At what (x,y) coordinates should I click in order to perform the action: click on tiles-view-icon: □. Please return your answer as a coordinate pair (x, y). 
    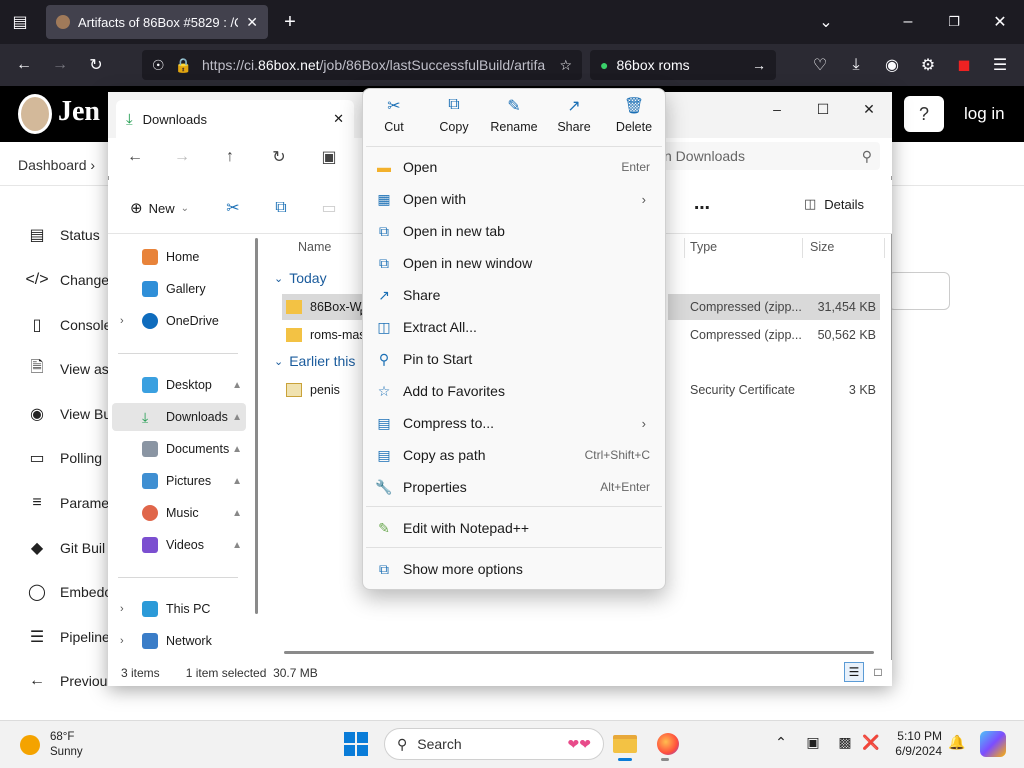
    Looking at the image, I should click on (878, 672).